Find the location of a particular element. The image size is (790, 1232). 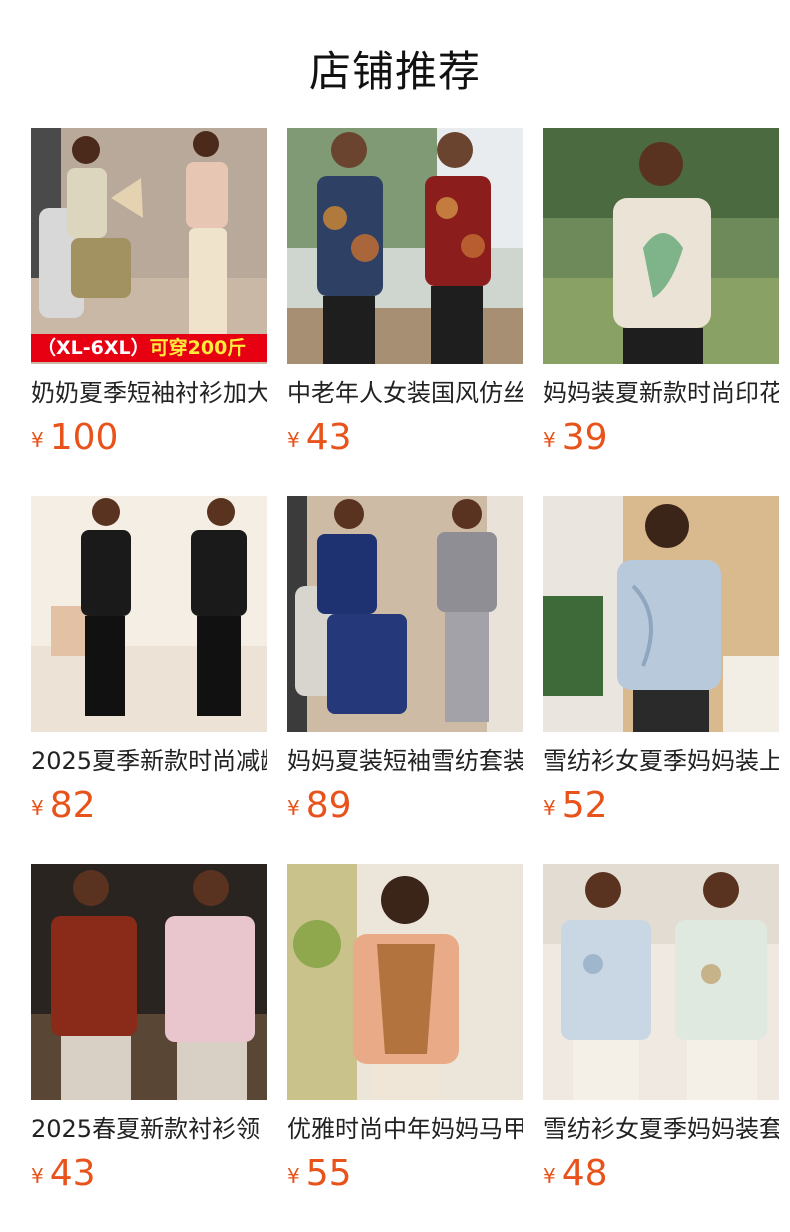

product-title: 雪纺衫女夏季妈妈装上衣 is located at coordinates (661, 761).